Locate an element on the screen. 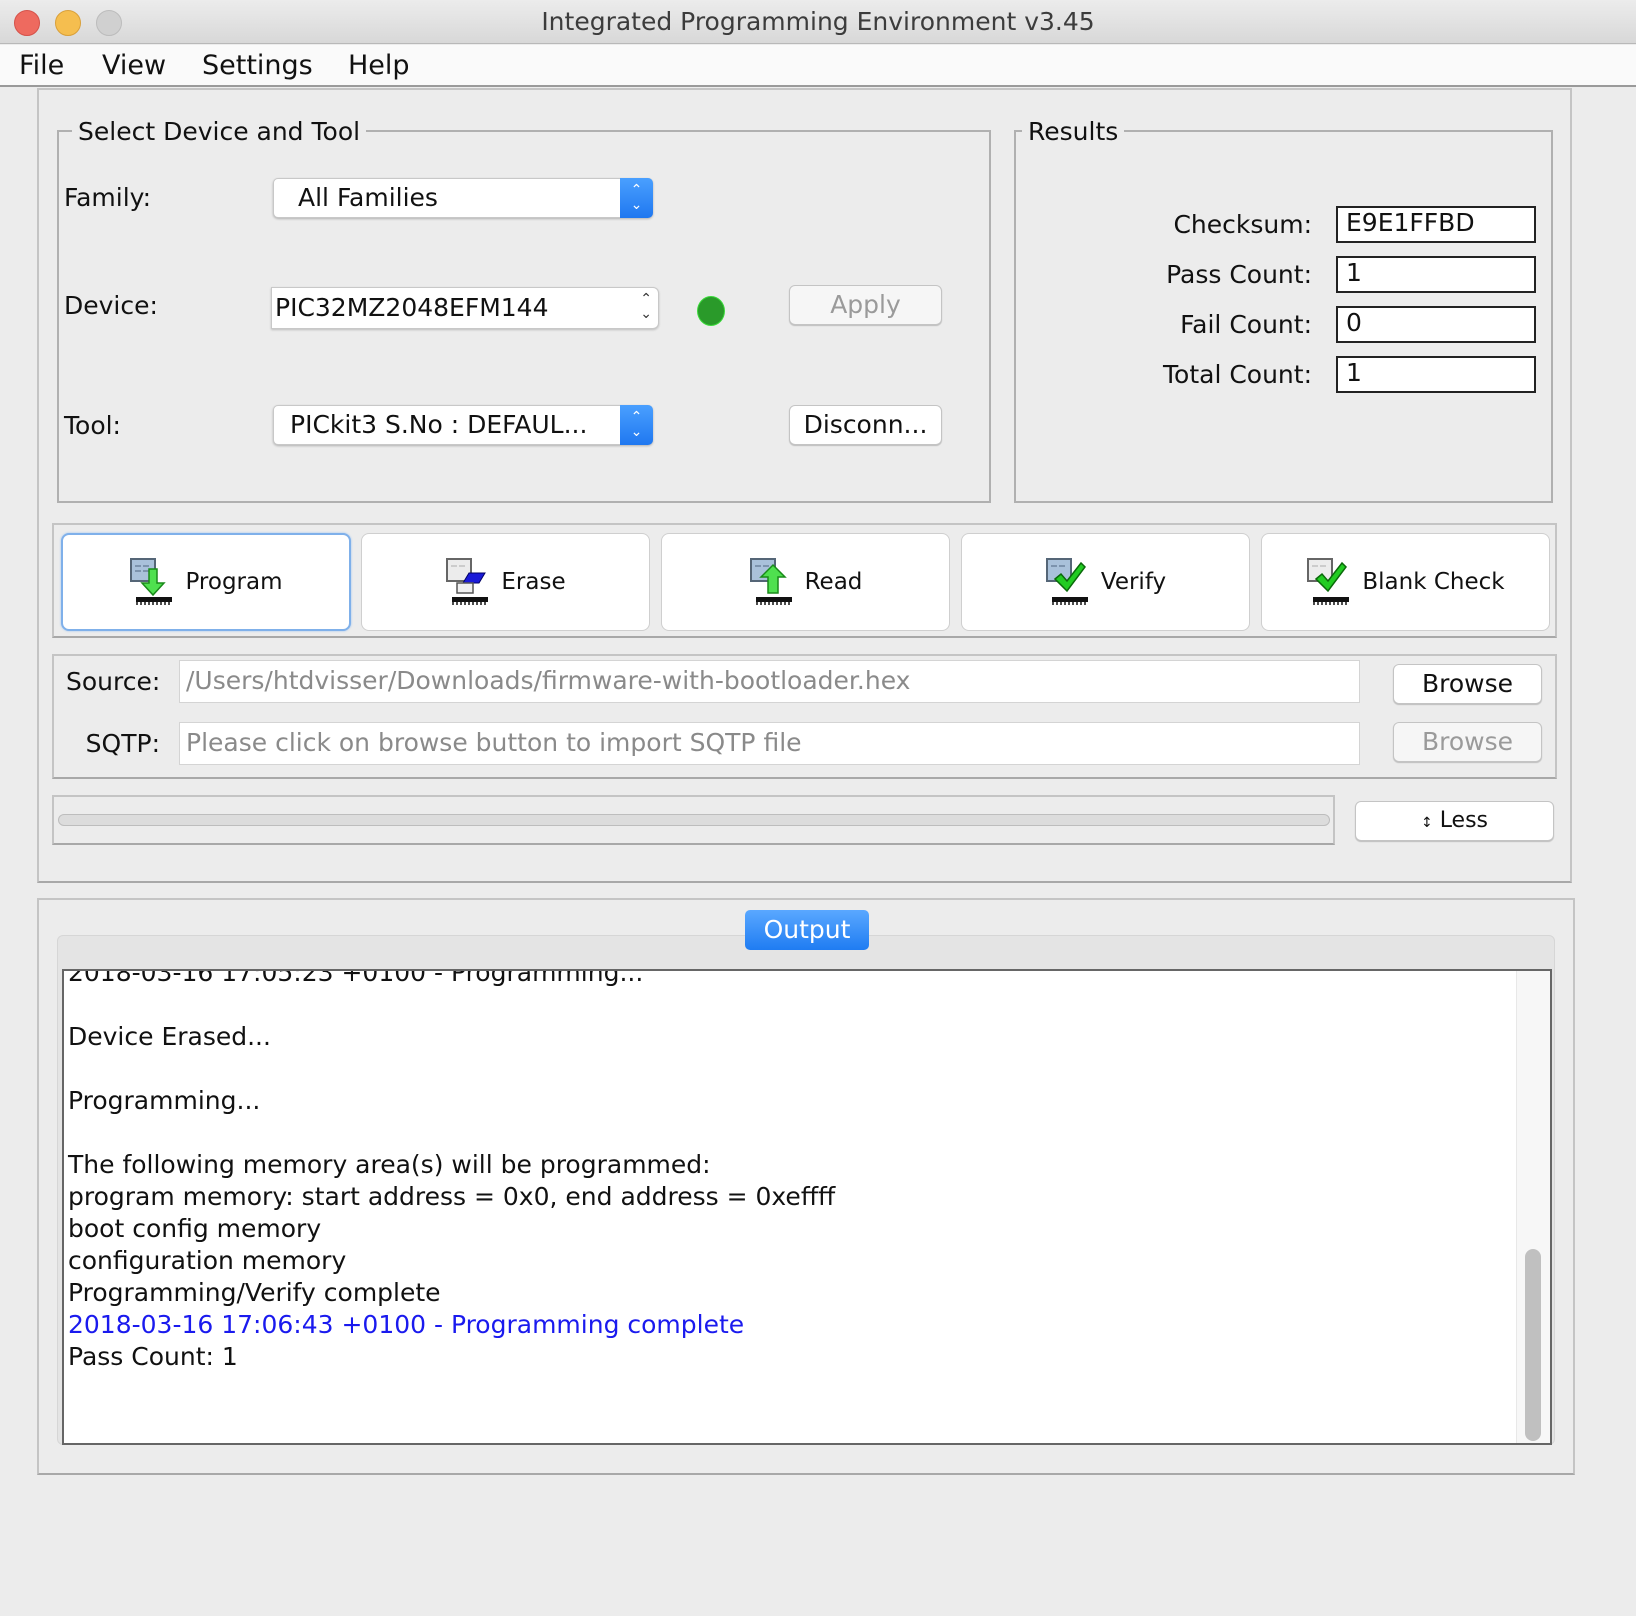  source-label: Source: is located at coordinates (113, 681).